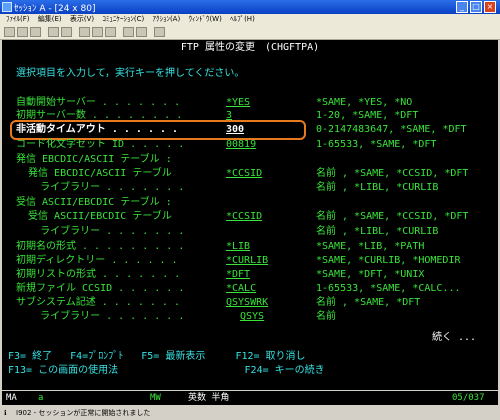 This screenshot has width=500, height=420. Describe the element at coordinates (98, 302) in the screenshot. I see `field-label-subsystem: サブシステム記述 . . . . . . .` at that location.